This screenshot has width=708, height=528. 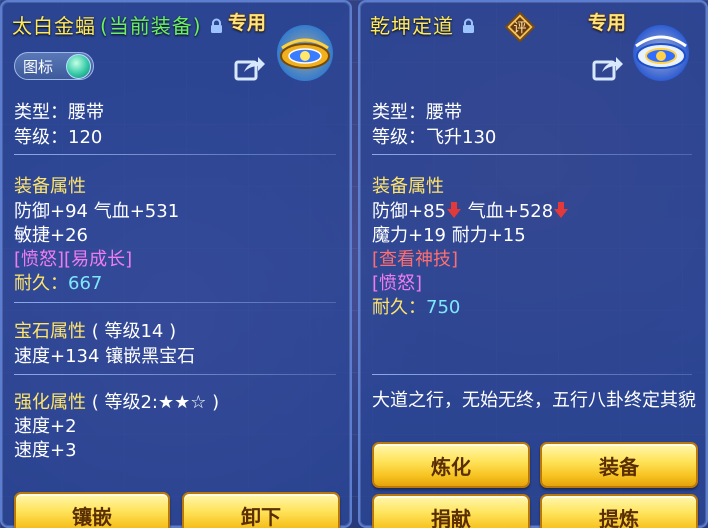 What do you see at coordinates (619, 465) in the screenshot?
I see `equip-button: 装备` at bounding box center [619, 465].